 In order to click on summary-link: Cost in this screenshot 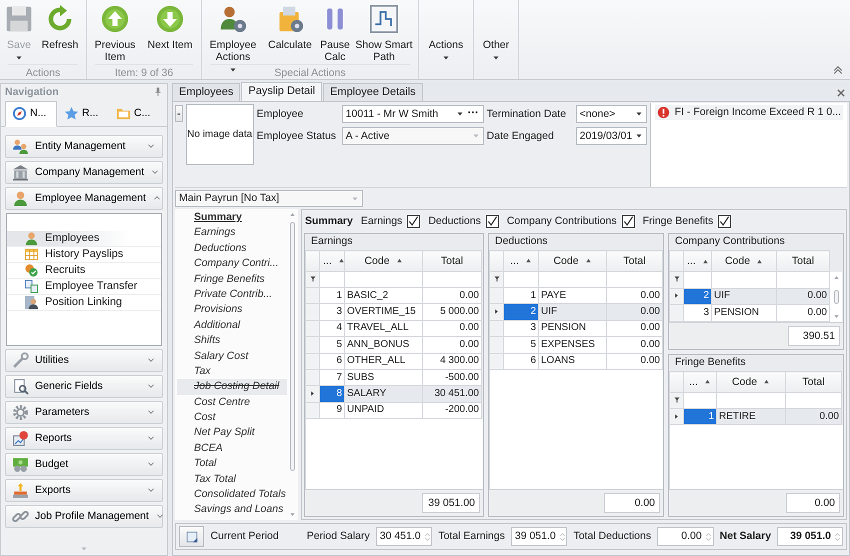, I will do `click(232, 418)`.